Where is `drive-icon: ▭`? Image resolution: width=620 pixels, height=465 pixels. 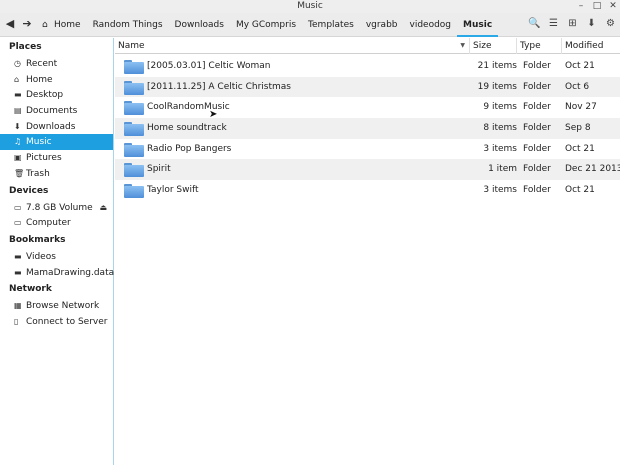
drive-icon: ▭ is located at coordinates (18, 207).